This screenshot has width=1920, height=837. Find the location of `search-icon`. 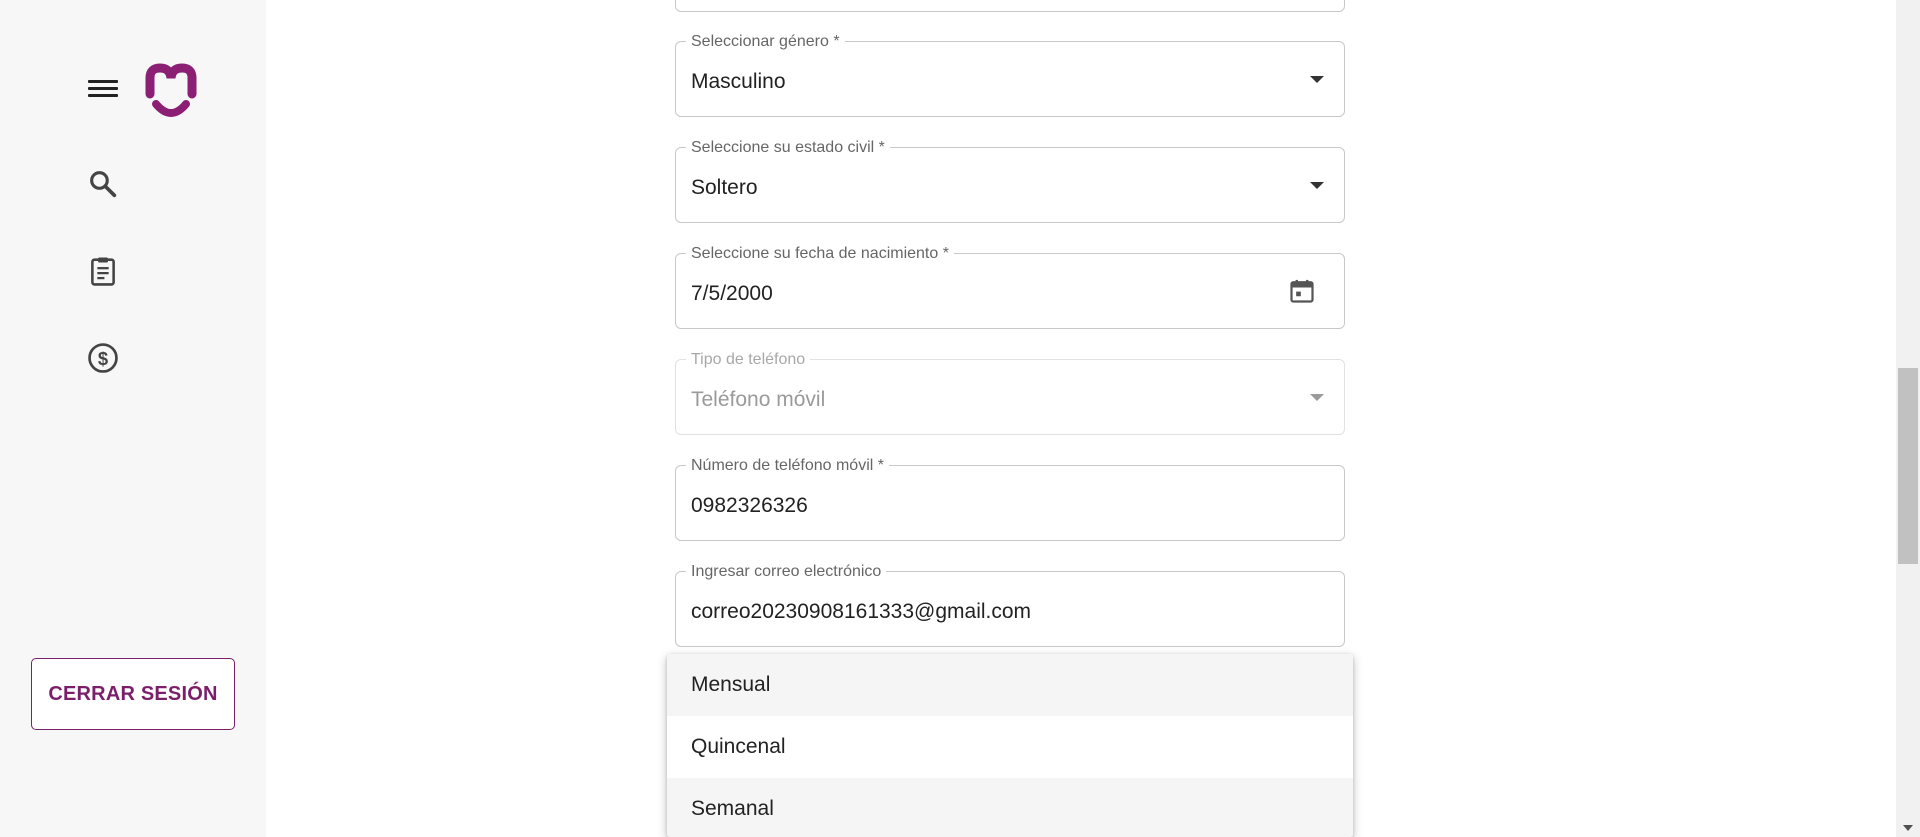

search-icon is located at coordinates (103, 184).